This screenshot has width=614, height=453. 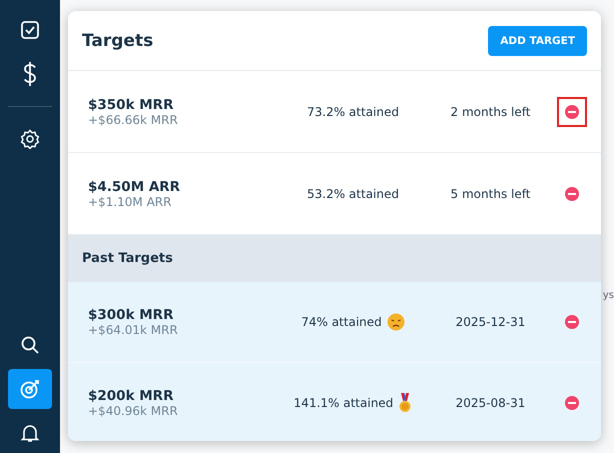 I want to click on bell-icon, so click(x=30, y=433).